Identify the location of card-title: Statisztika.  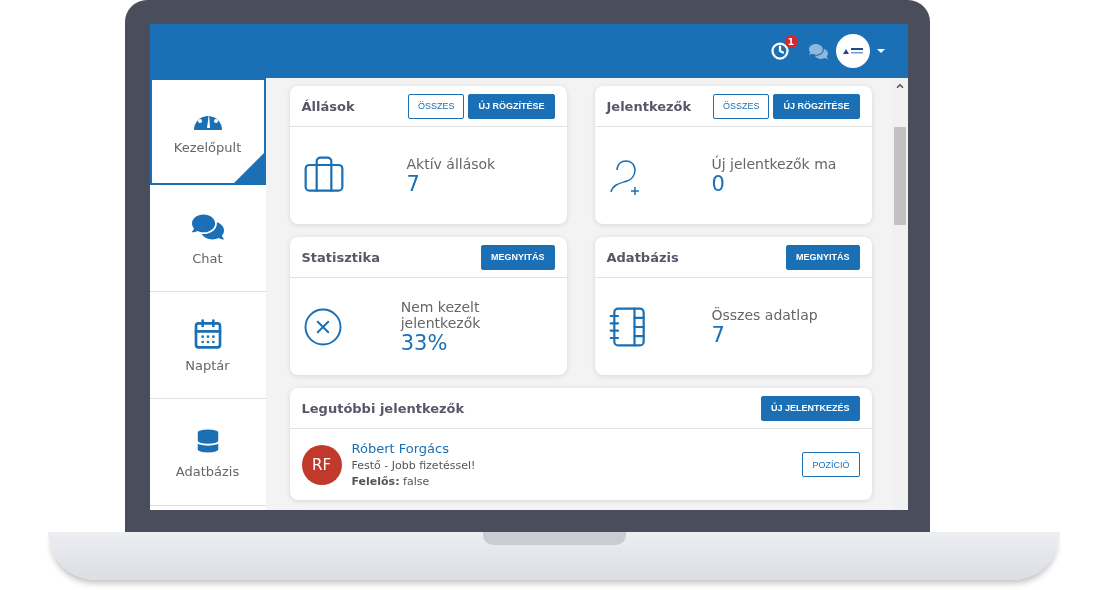
(340, 257).